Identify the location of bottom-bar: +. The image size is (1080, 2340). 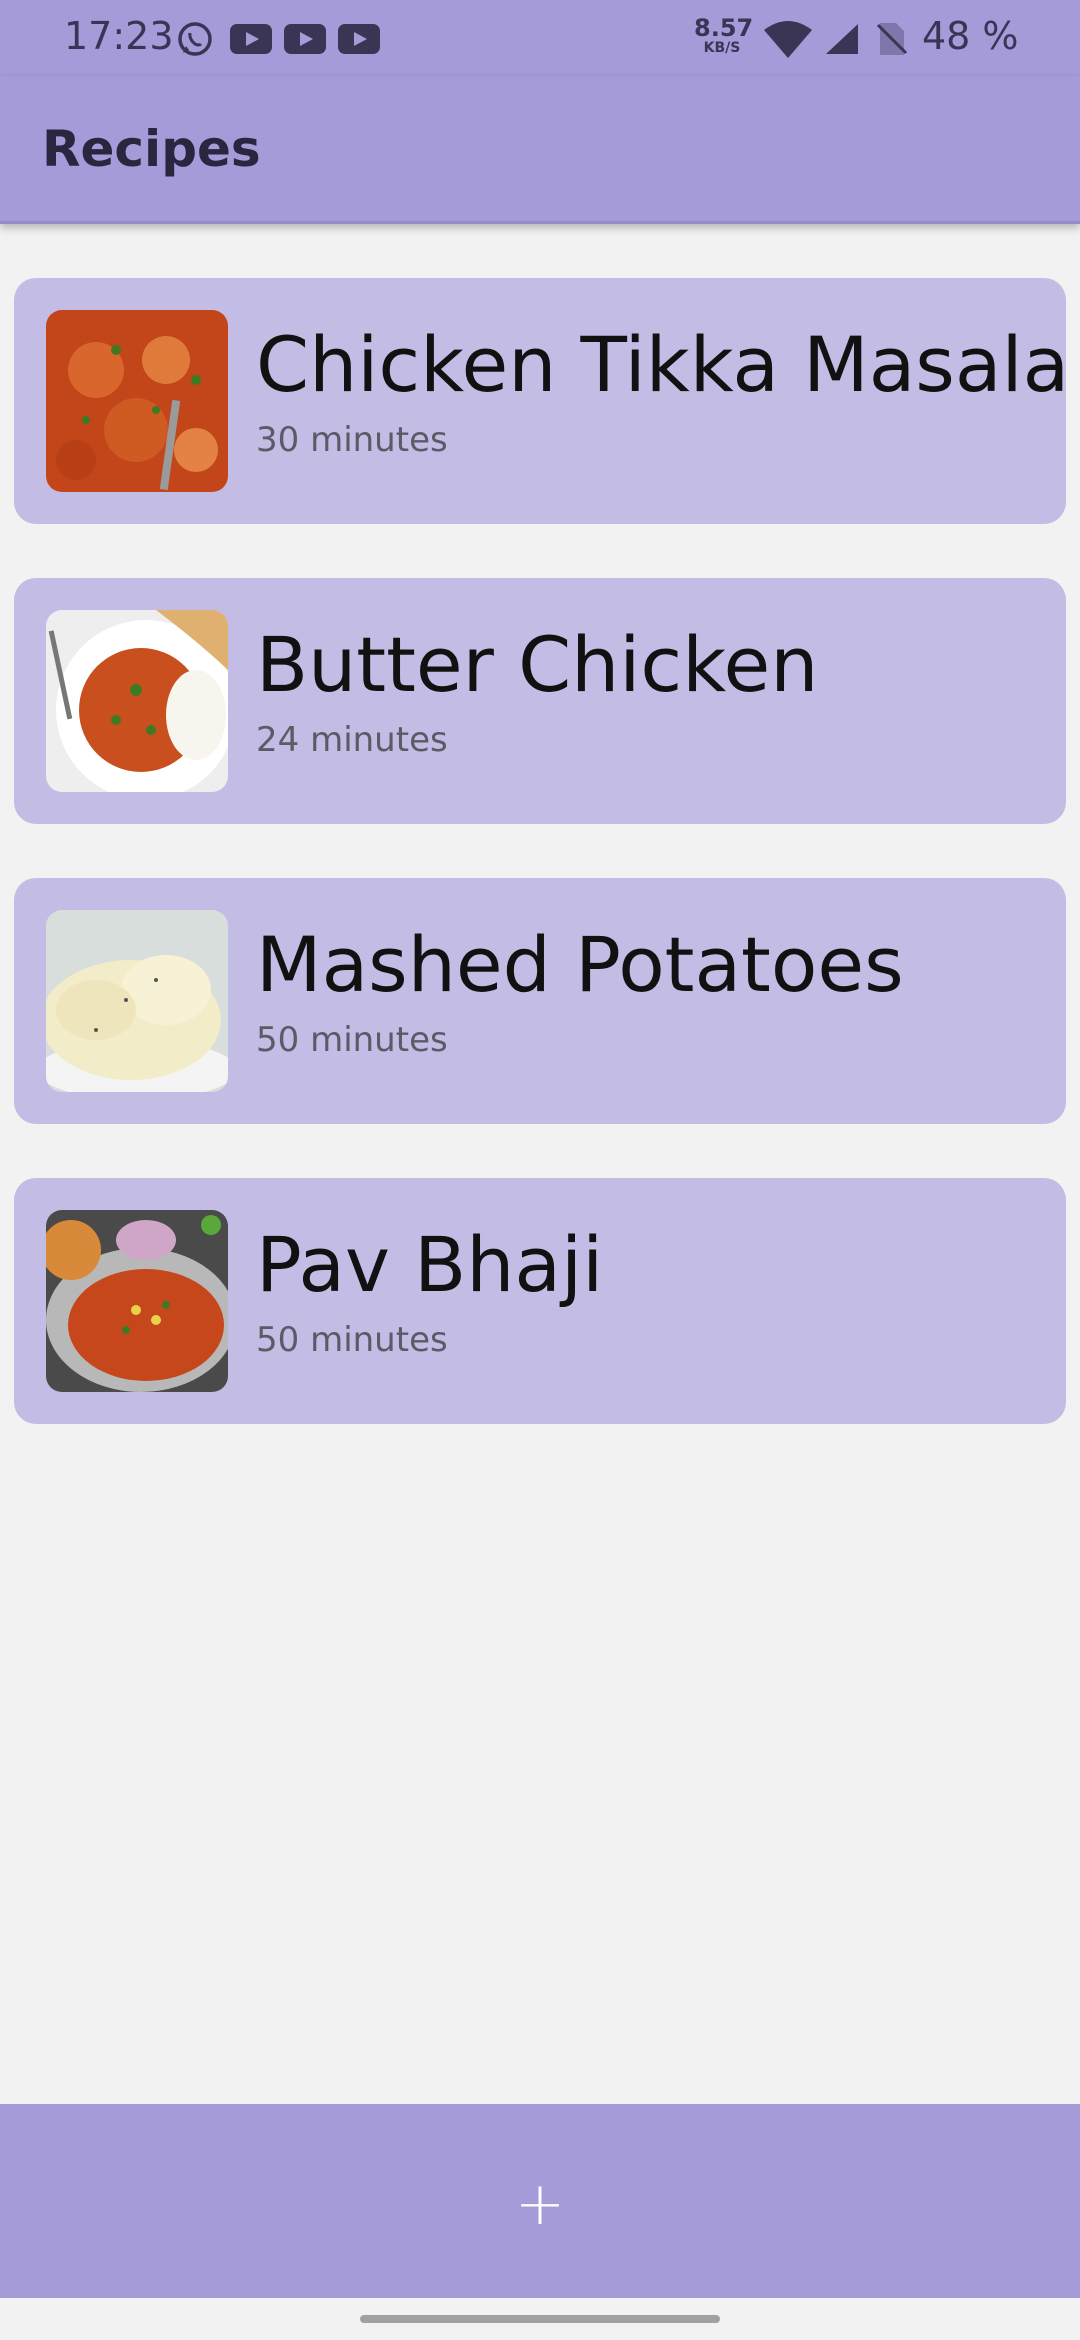
(540, 2201).